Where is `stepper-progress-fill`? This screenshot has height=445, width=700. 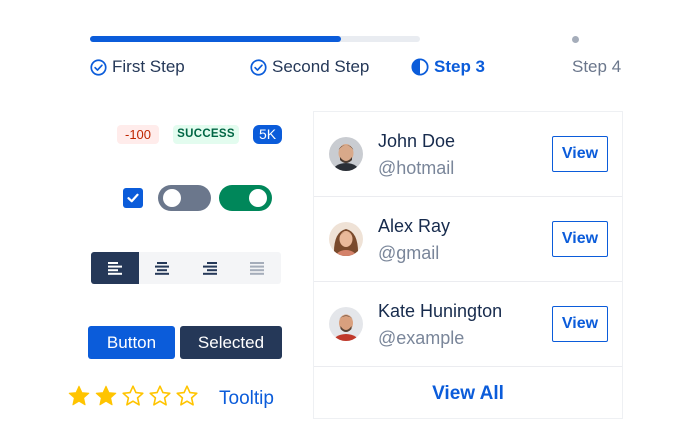
stepper-progress-fill is located at coordinates (215, 39).